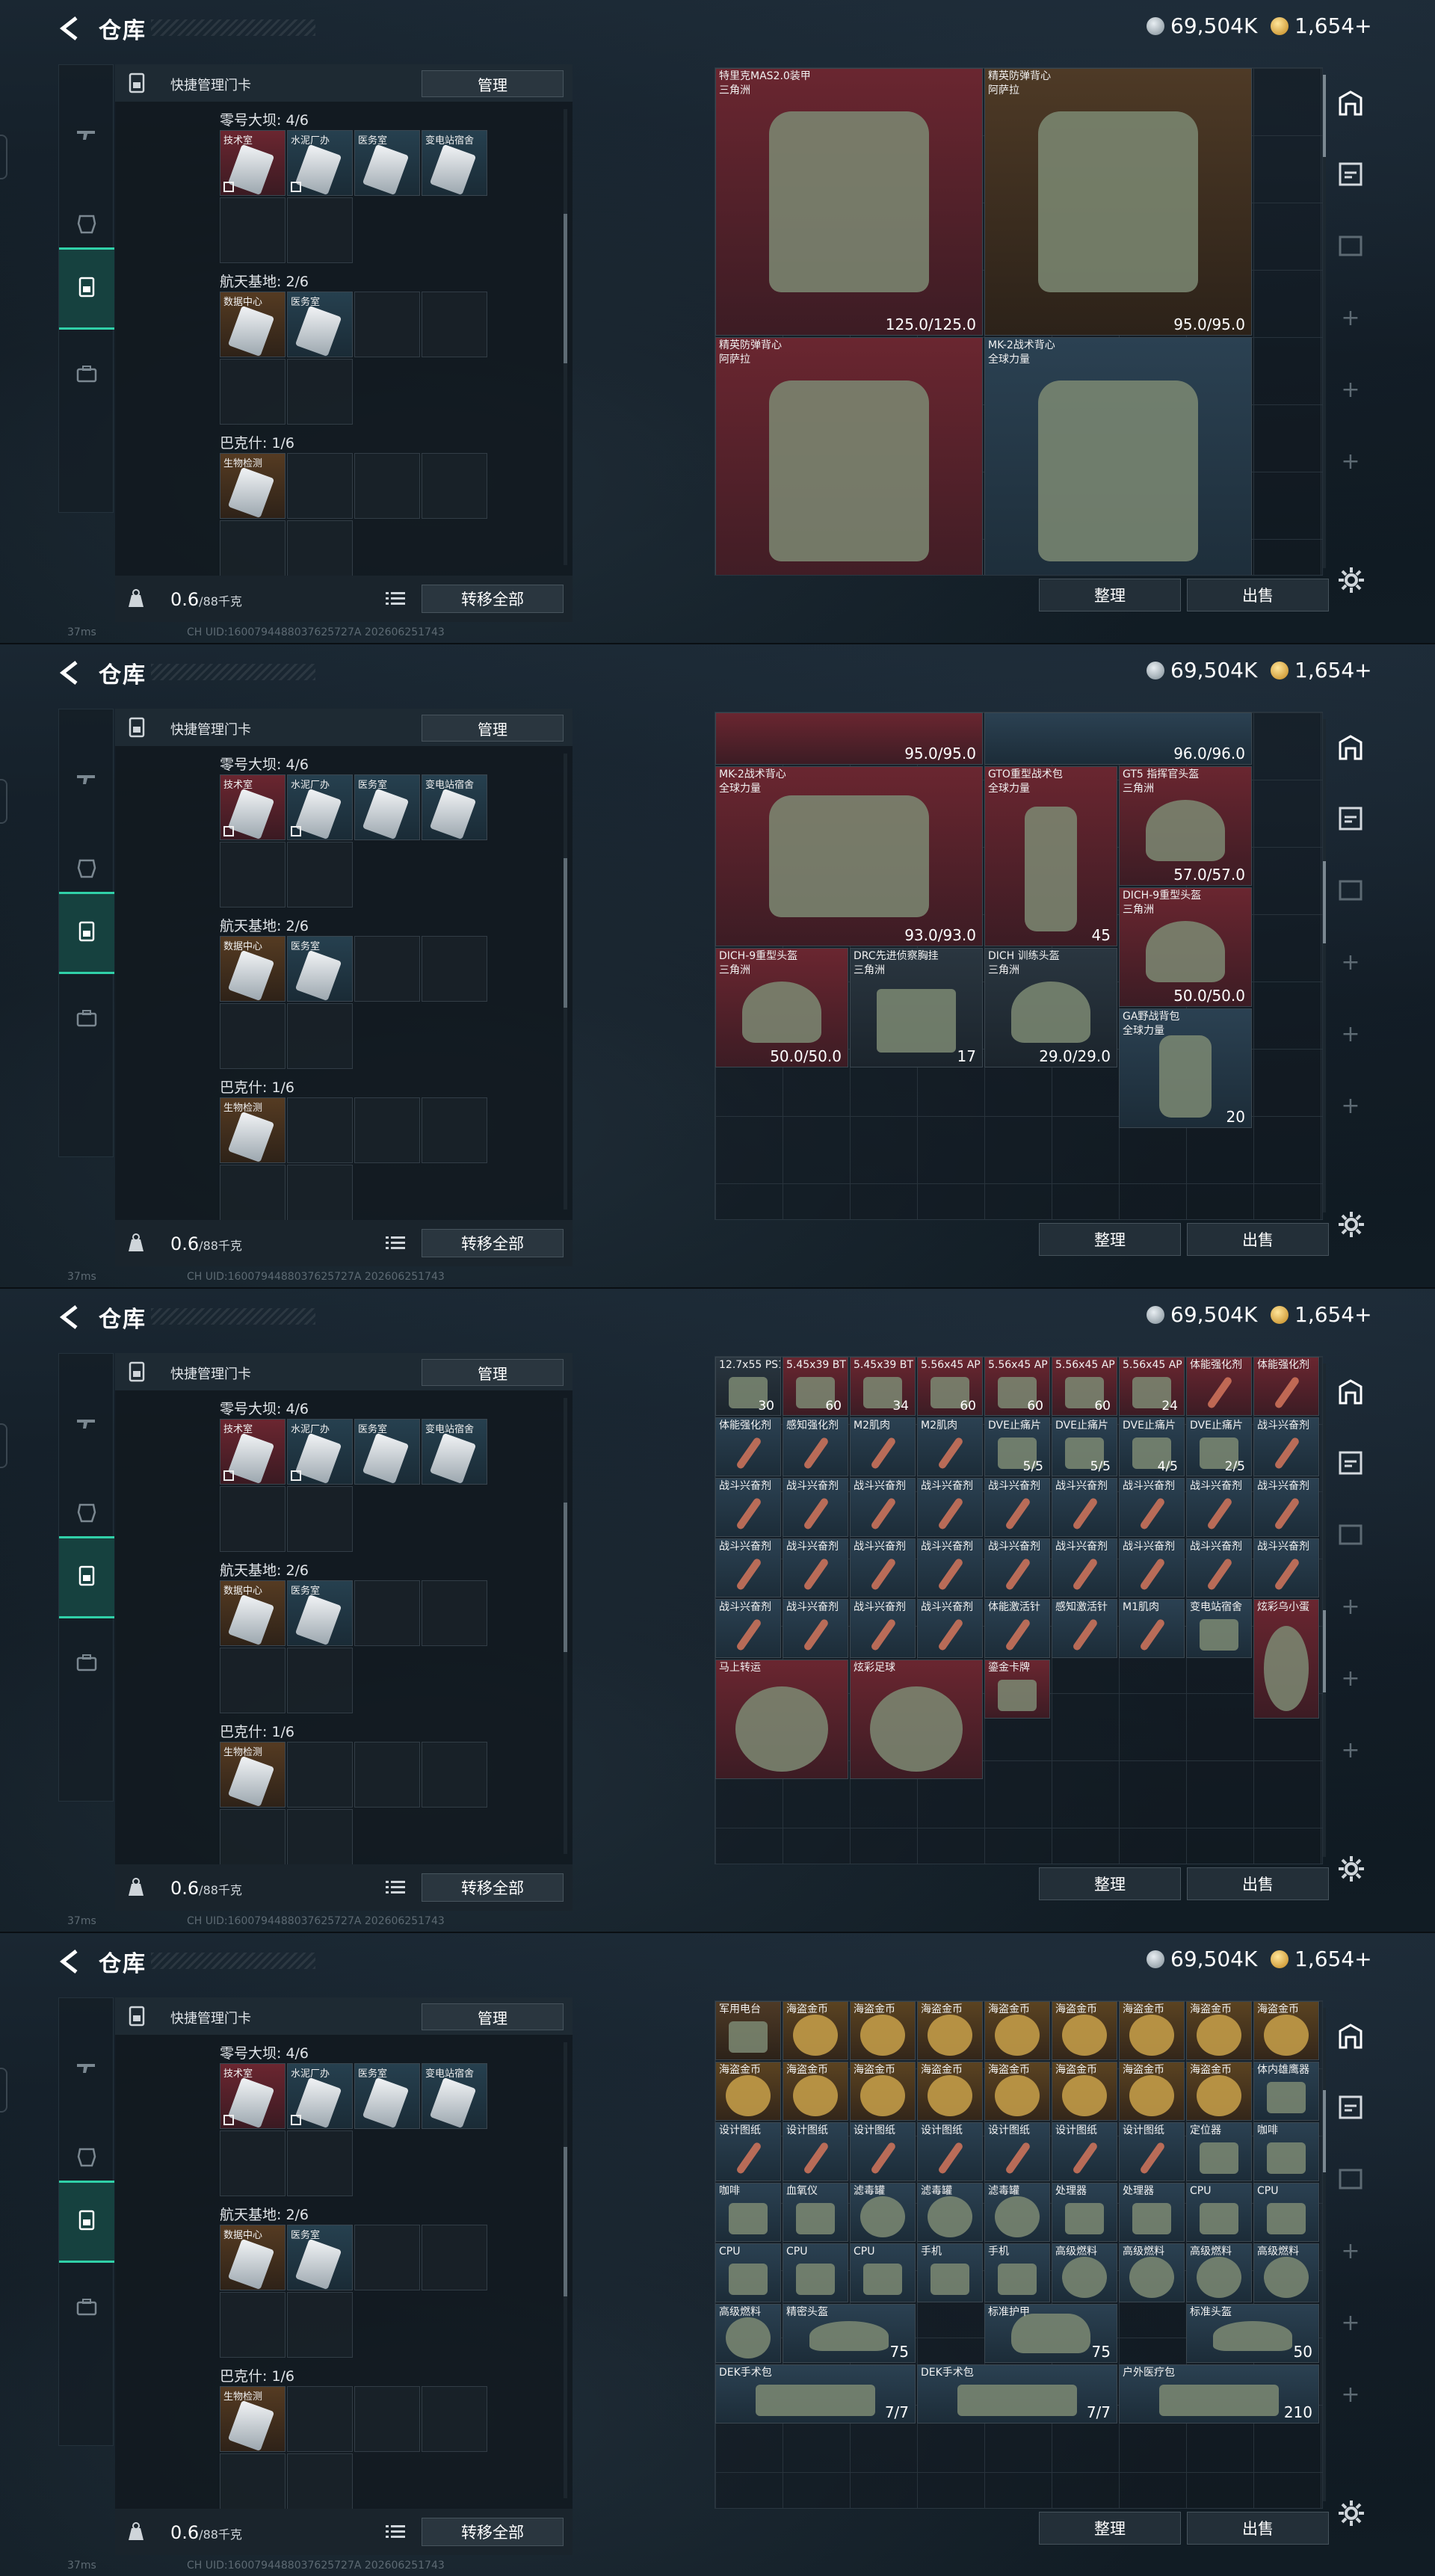  What do you see at coordinates (493, 599) in the screenshot?
I see `transfer-all-button: 转移全部` at bounding box center [493, 599].